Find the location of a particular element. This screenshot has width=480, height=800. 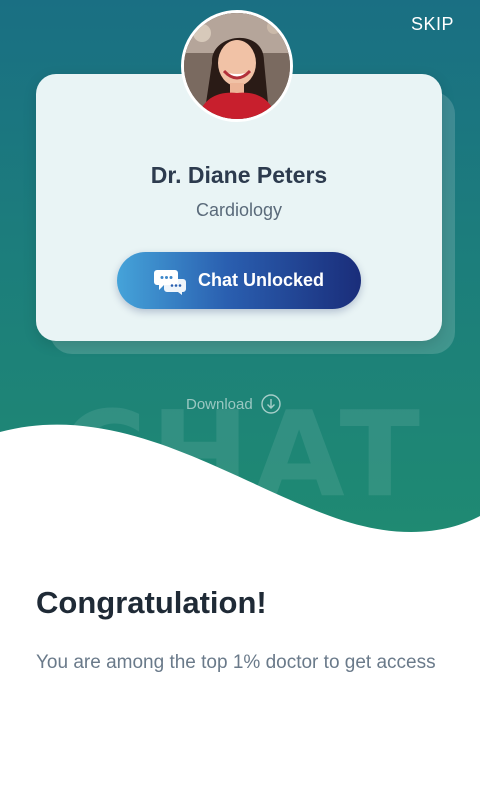

doctor-specialty: Cardiology is located at coordinates (239, 210).